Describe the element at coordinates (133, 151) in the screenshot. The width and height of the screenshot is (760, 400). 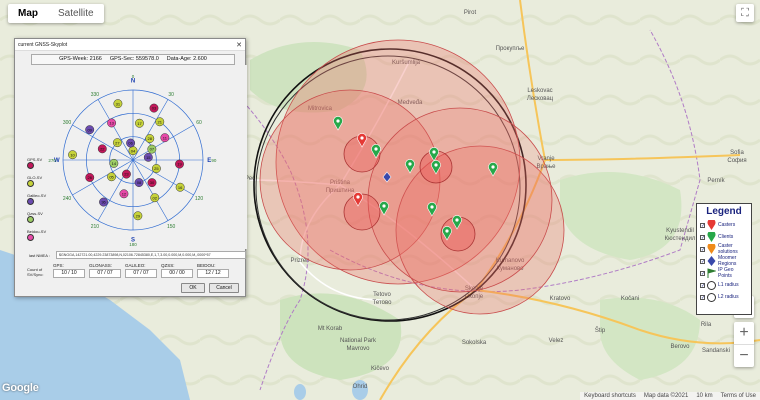
I see `satellite-marker: 04` at that location.